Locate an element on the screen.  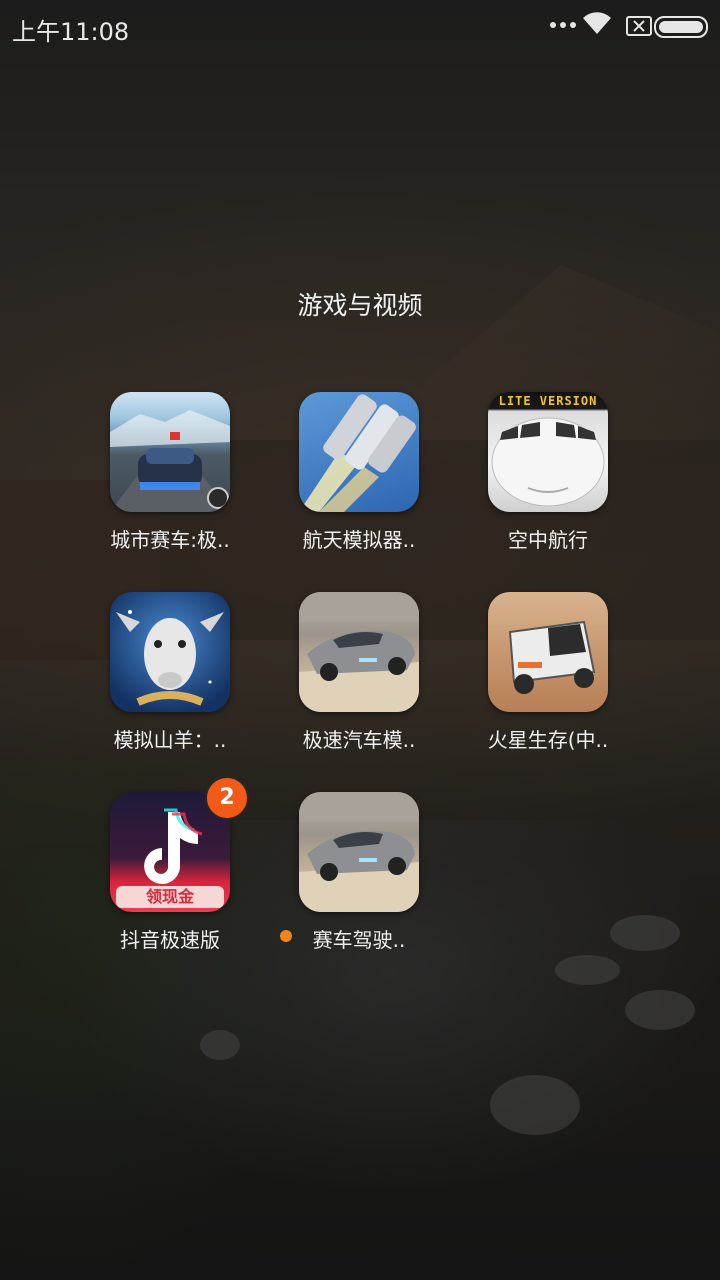
app-extreme-car: 极速汽车模.. is located at coordinates (359, 677).